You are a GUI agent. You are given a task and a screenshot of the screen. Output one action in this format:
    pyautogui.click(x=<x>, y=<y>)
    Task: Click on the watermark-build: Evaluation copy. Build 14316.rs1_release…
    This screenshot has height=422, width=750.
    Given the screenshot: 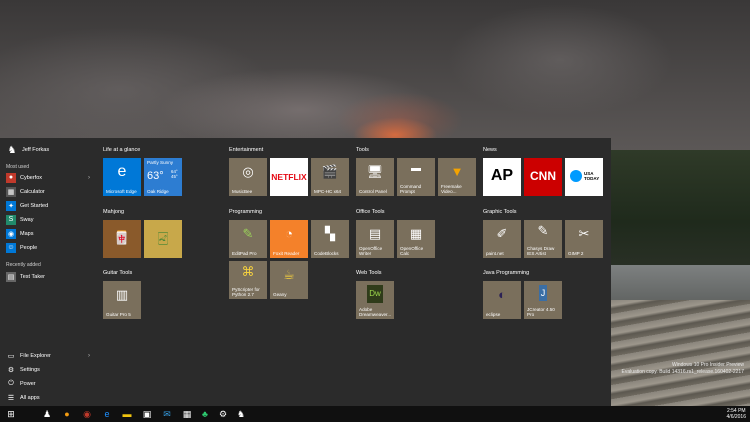 What is the action you would take?
    pyautogui.click(x=683, y=371)
    